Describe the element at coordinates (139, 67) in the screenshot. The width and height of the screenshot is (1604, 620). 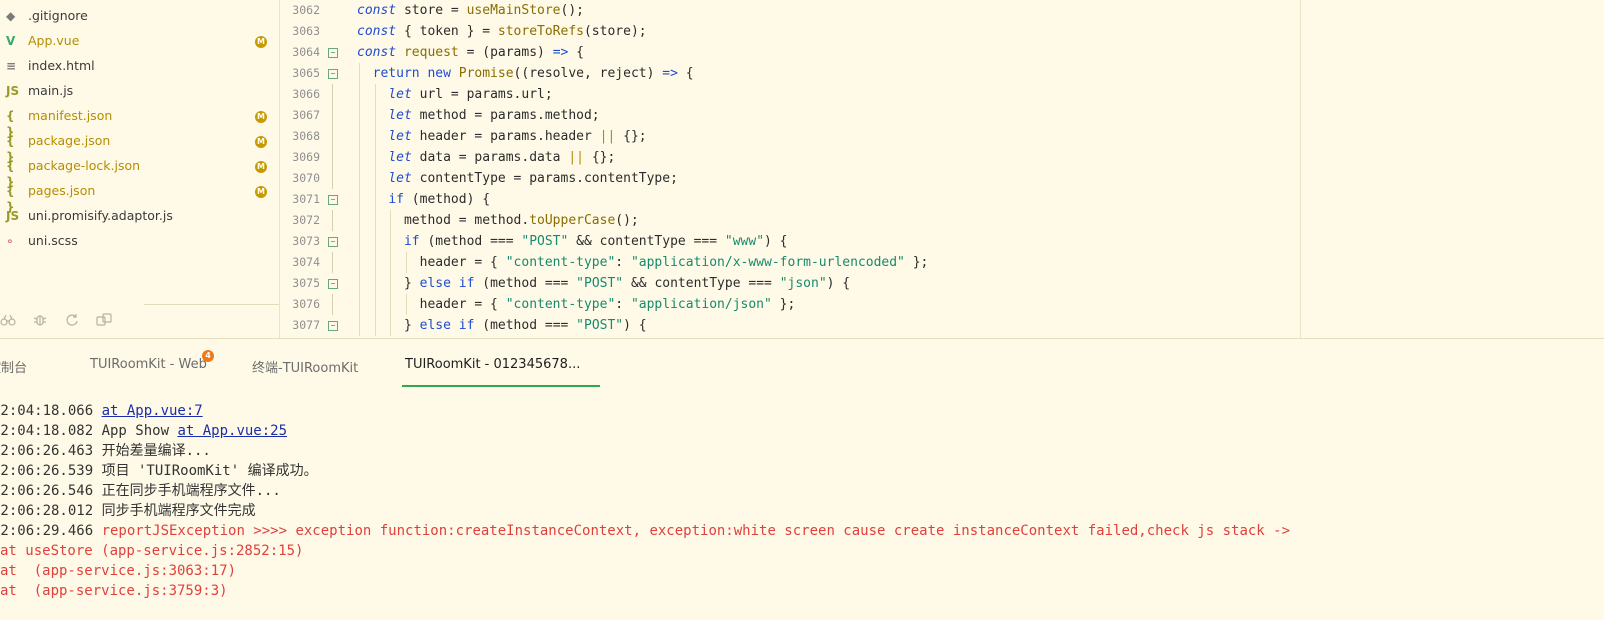
I see `file-item: ≡ index.html` at that location.